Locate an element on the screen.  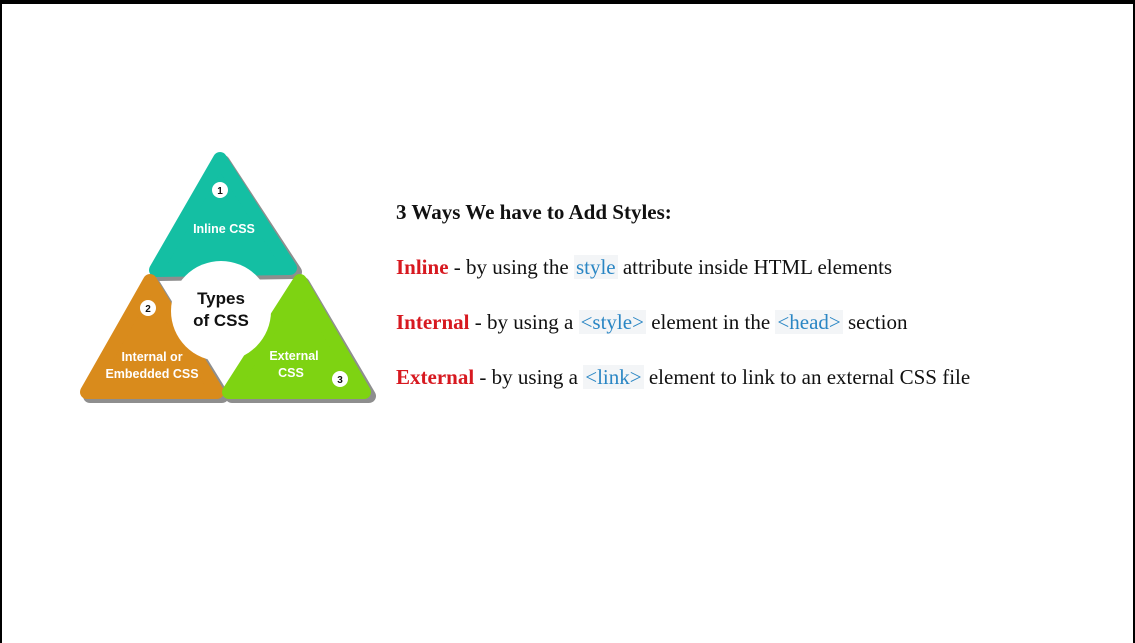
text: element in the is located at coordinates (710, 322).